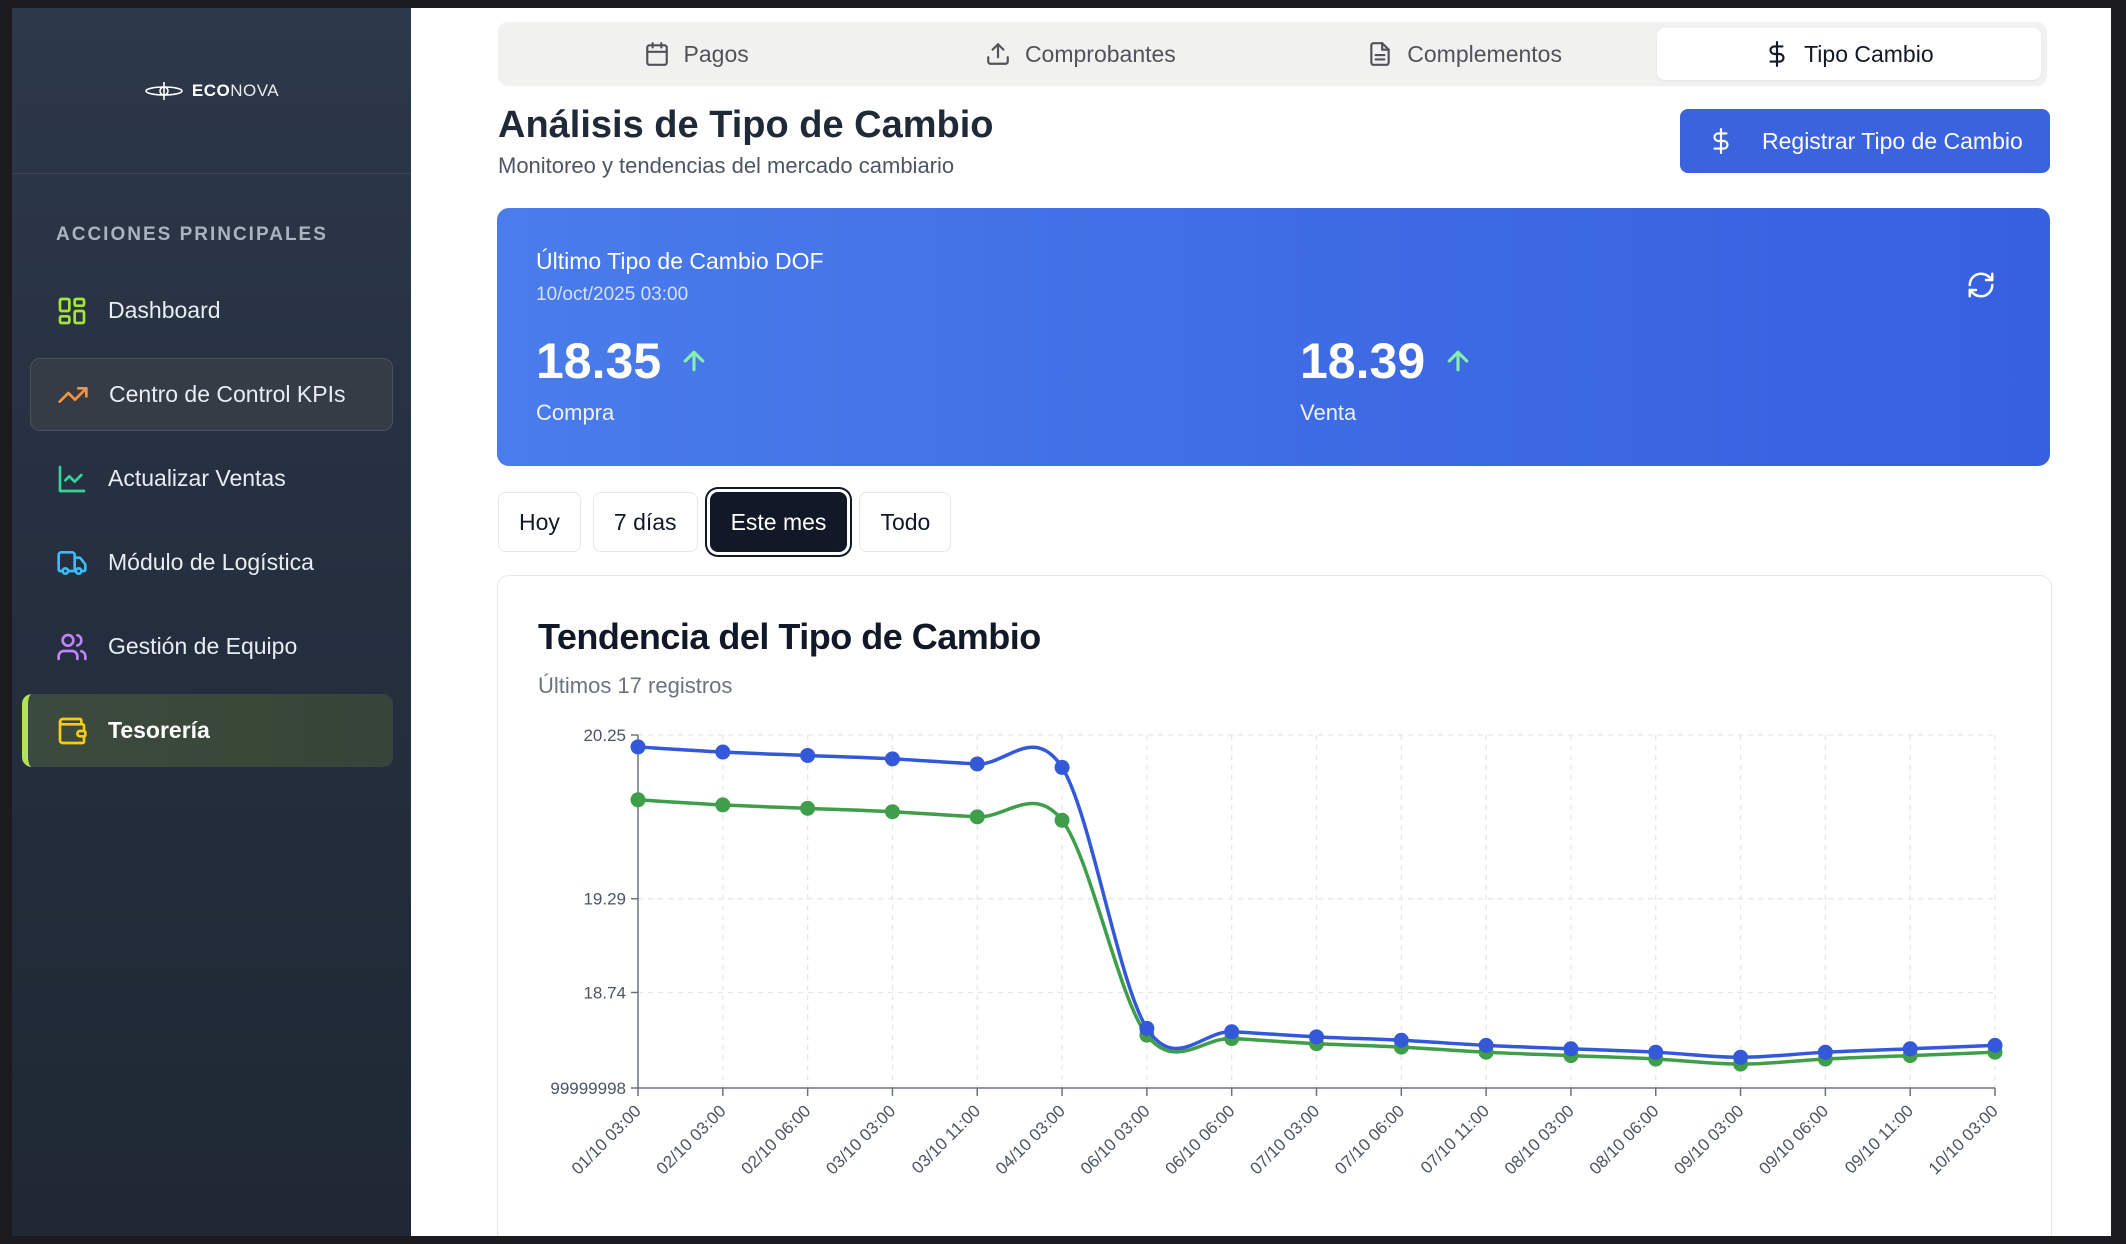 The width and height of the screenshot is (2126, 1244). What do you see at coordinates (72, 563) in the screenshot?
I see `truck-icon` at bounding box center [72, 563].